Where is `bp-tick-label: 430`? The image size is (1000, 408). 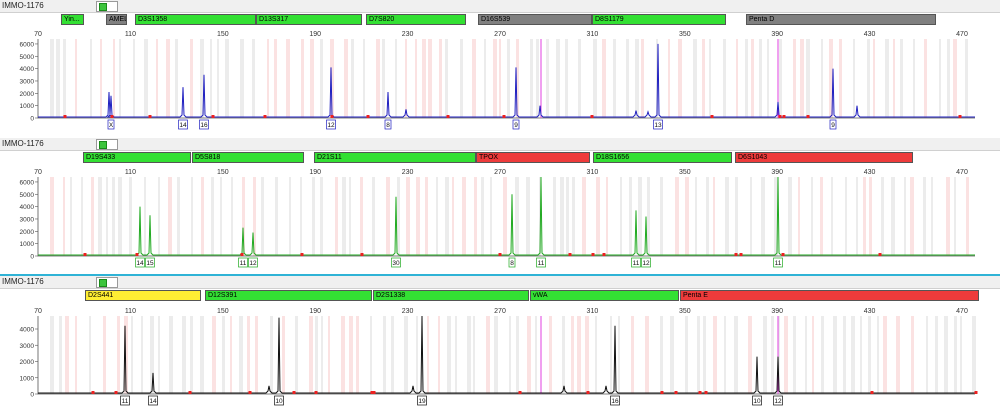
bp-tick-label: 430 is located at coordinates (870, 34).